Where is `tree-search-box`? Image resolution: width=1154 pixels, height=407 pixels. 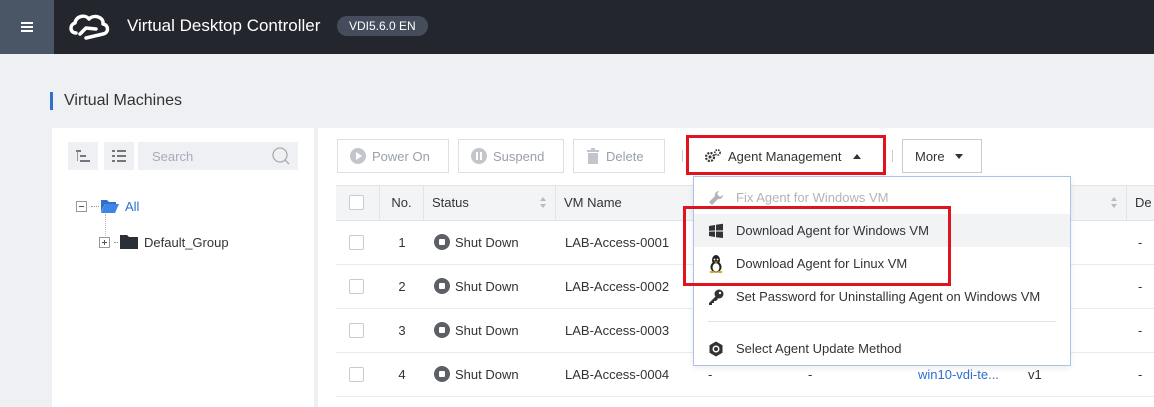 tree-search-box is located at coordinates (218, 156).